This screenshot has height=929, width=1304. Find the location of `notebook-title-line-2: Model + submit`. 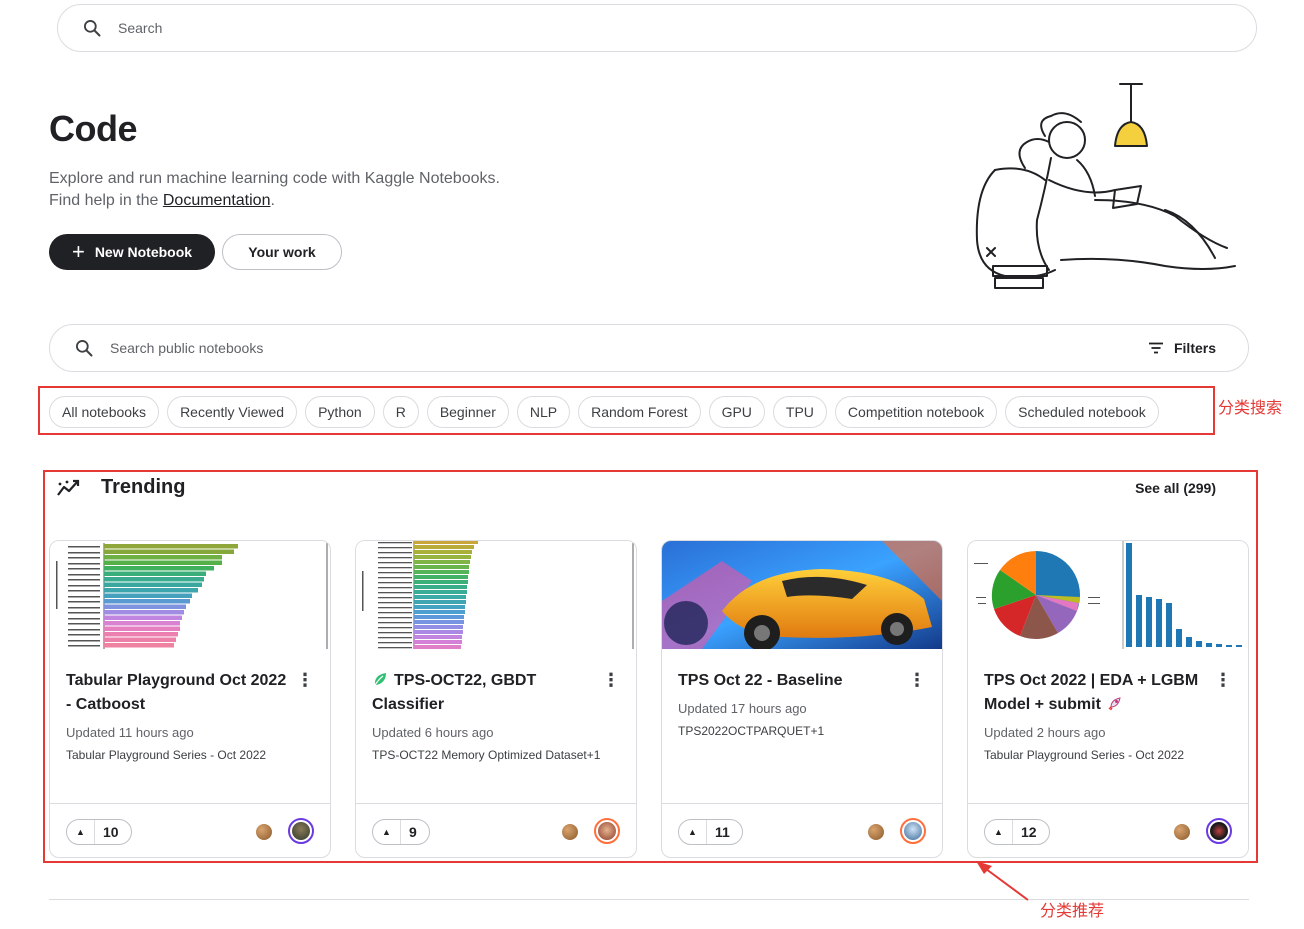

notebook-title-line-2: Model + submit is located at coordinates (1098, 705).